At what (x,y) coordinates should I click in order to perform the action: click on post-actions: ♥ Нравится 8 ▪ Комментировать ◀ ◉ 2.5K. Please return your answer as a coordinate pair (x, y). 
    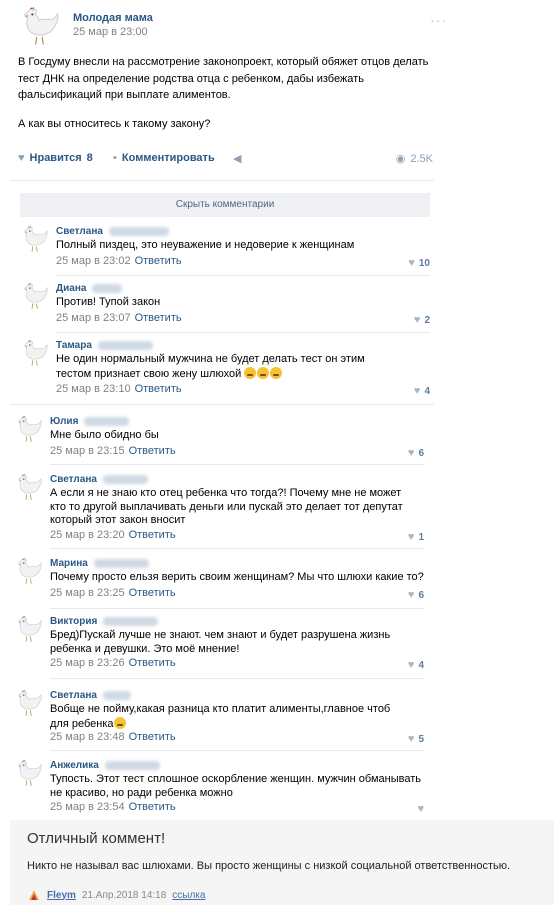
    Looking at the image, I should click on (225, 160).